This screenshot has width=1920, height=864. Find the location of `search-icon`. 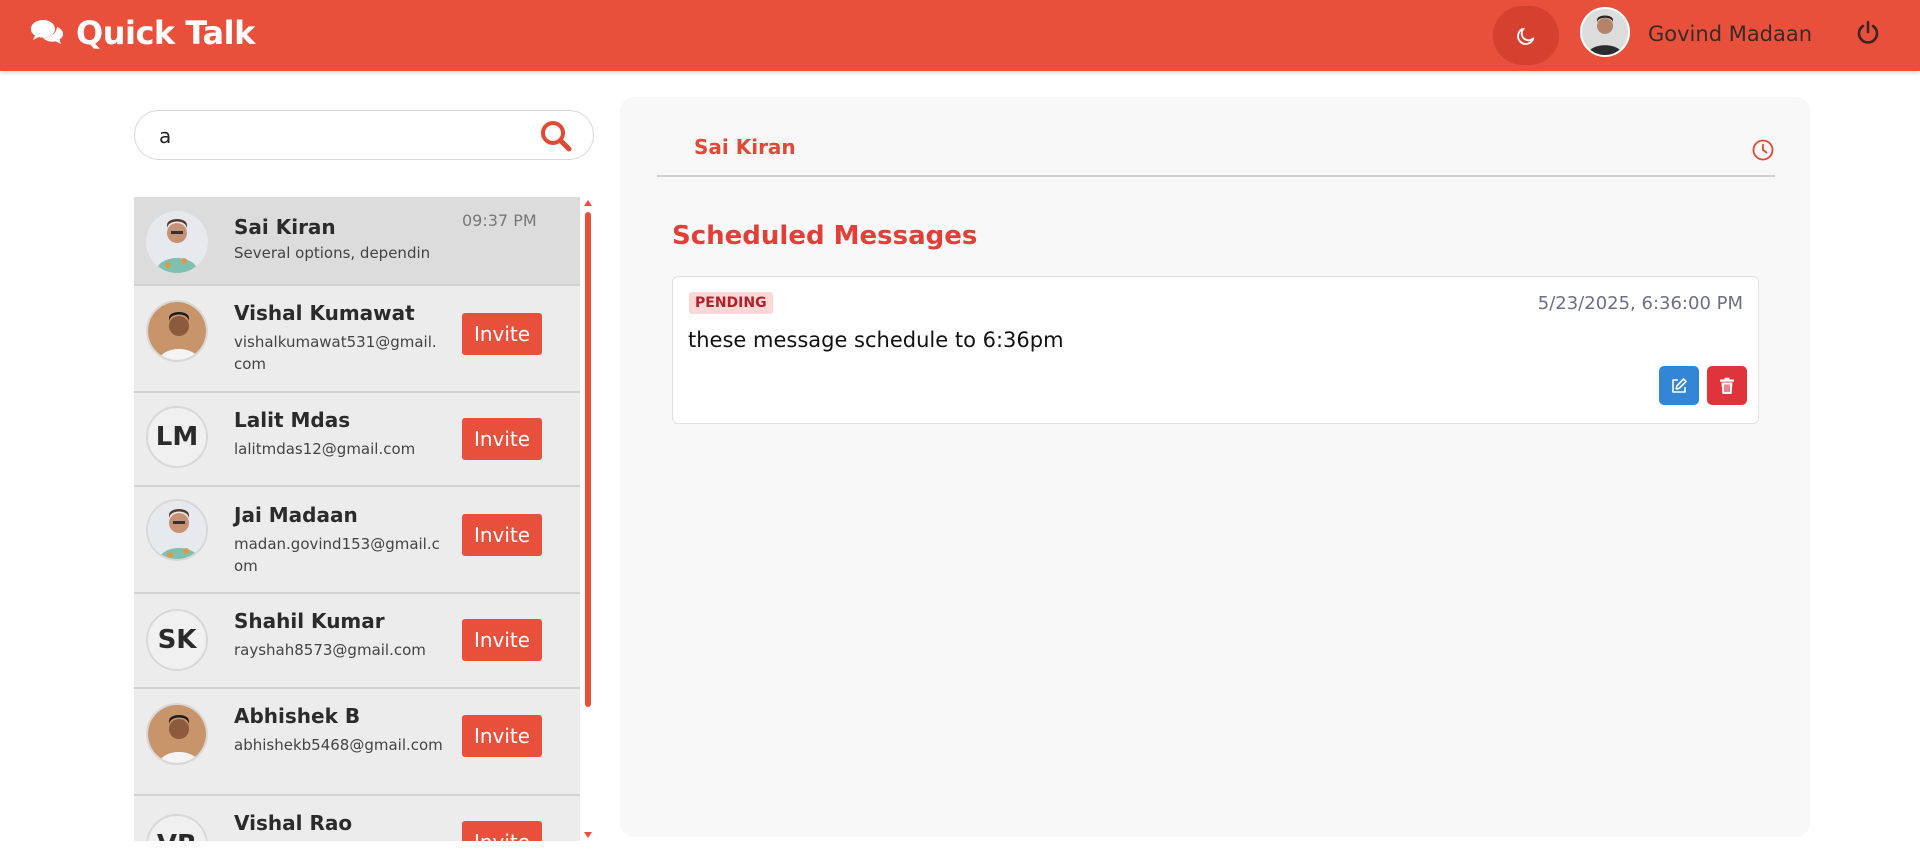

search-icon is located at coordinates (556, 136).